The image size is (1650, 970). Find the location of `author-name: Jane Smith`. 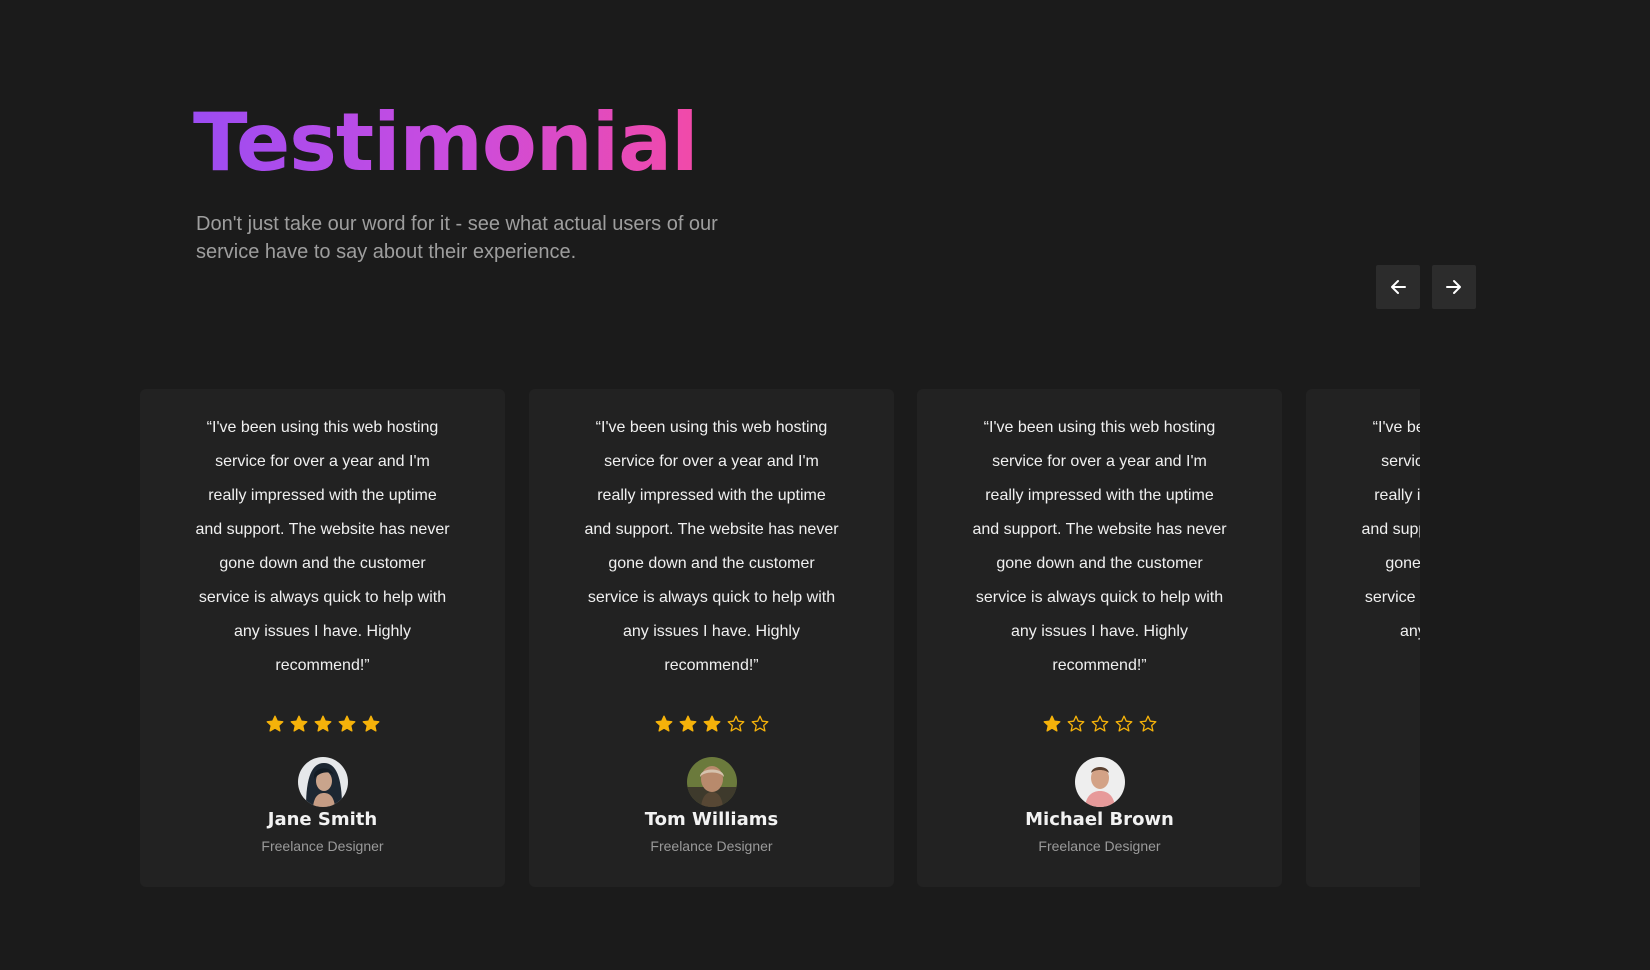

author-name: Jane Smith is located at coordinates (322, 819).